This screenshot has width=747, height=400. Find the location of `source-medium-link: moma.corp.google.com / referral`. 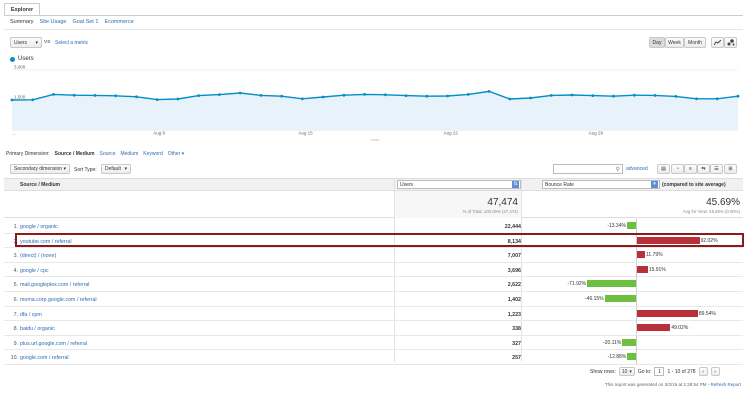

source-medium-link: moma.corp.google.com / referral is located at coordinates (58, 300).